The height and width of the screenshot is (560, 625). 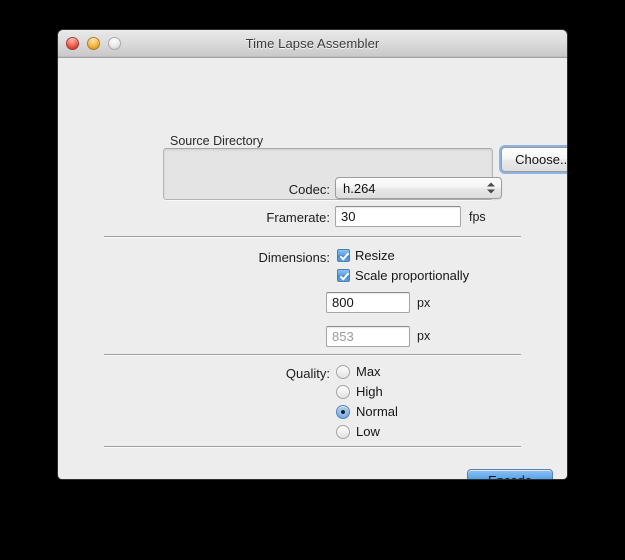 I want to click on scale-proportionally-checkbox, so click(x=343, y=275).